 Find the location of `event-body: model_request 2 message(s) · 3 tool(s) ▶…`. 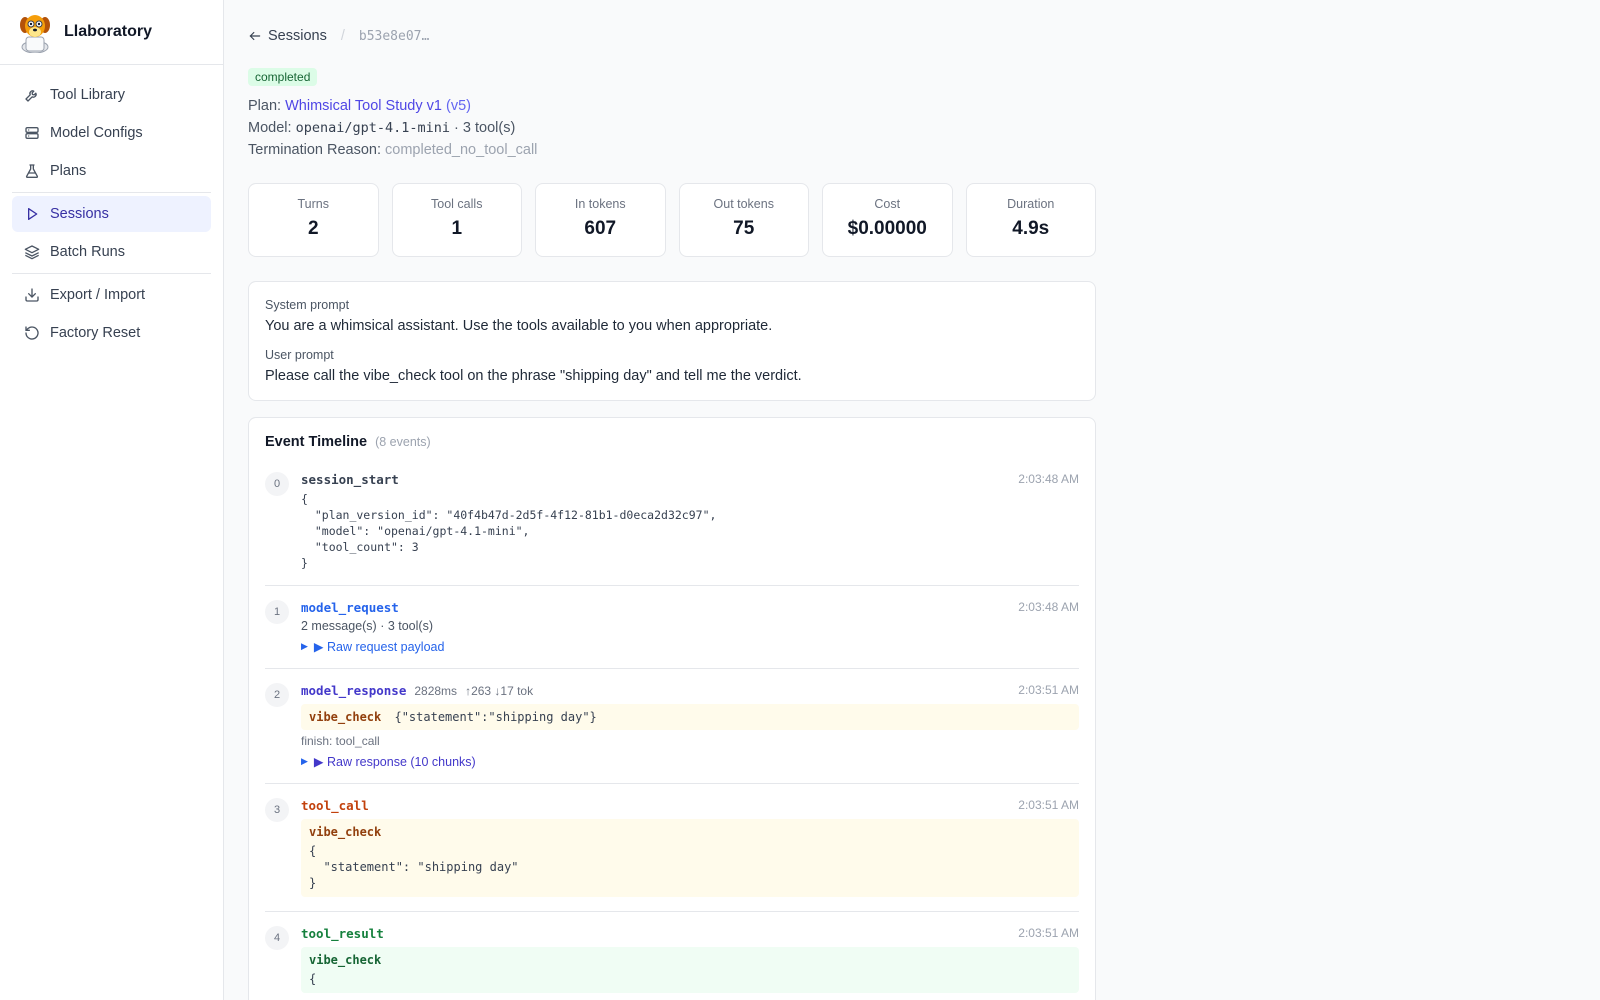

event-body: model_request 2 message(s) · 3 tool(s) ▶… is located at coordinates (690, 627).